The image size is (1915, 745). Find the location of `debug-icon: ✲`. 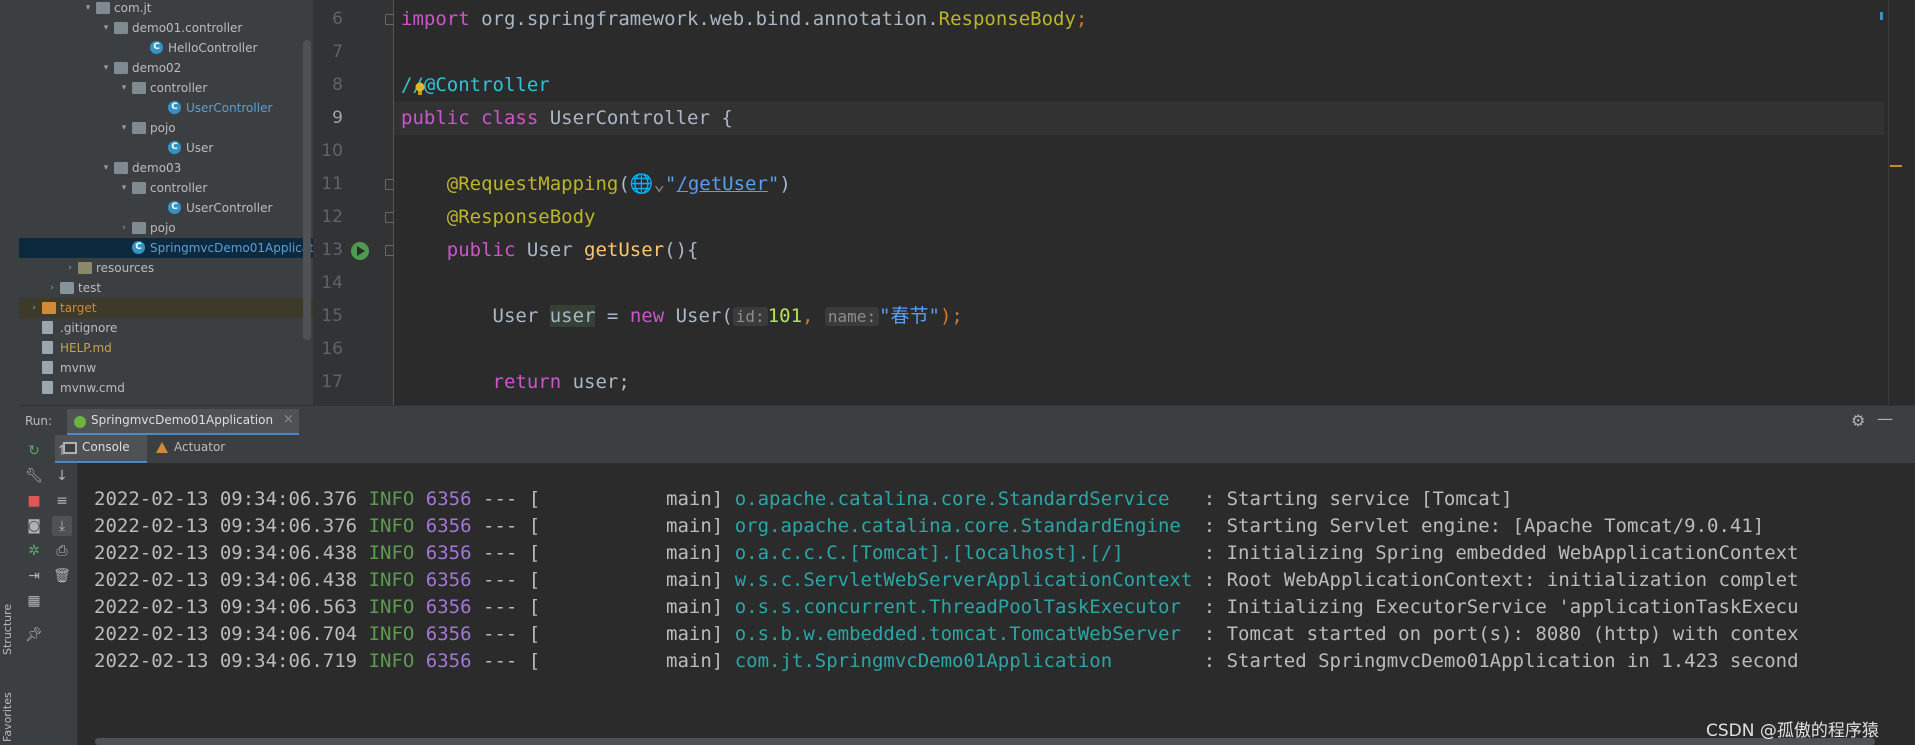

debug-icon: ✲ is located at coordinates (34, 551).